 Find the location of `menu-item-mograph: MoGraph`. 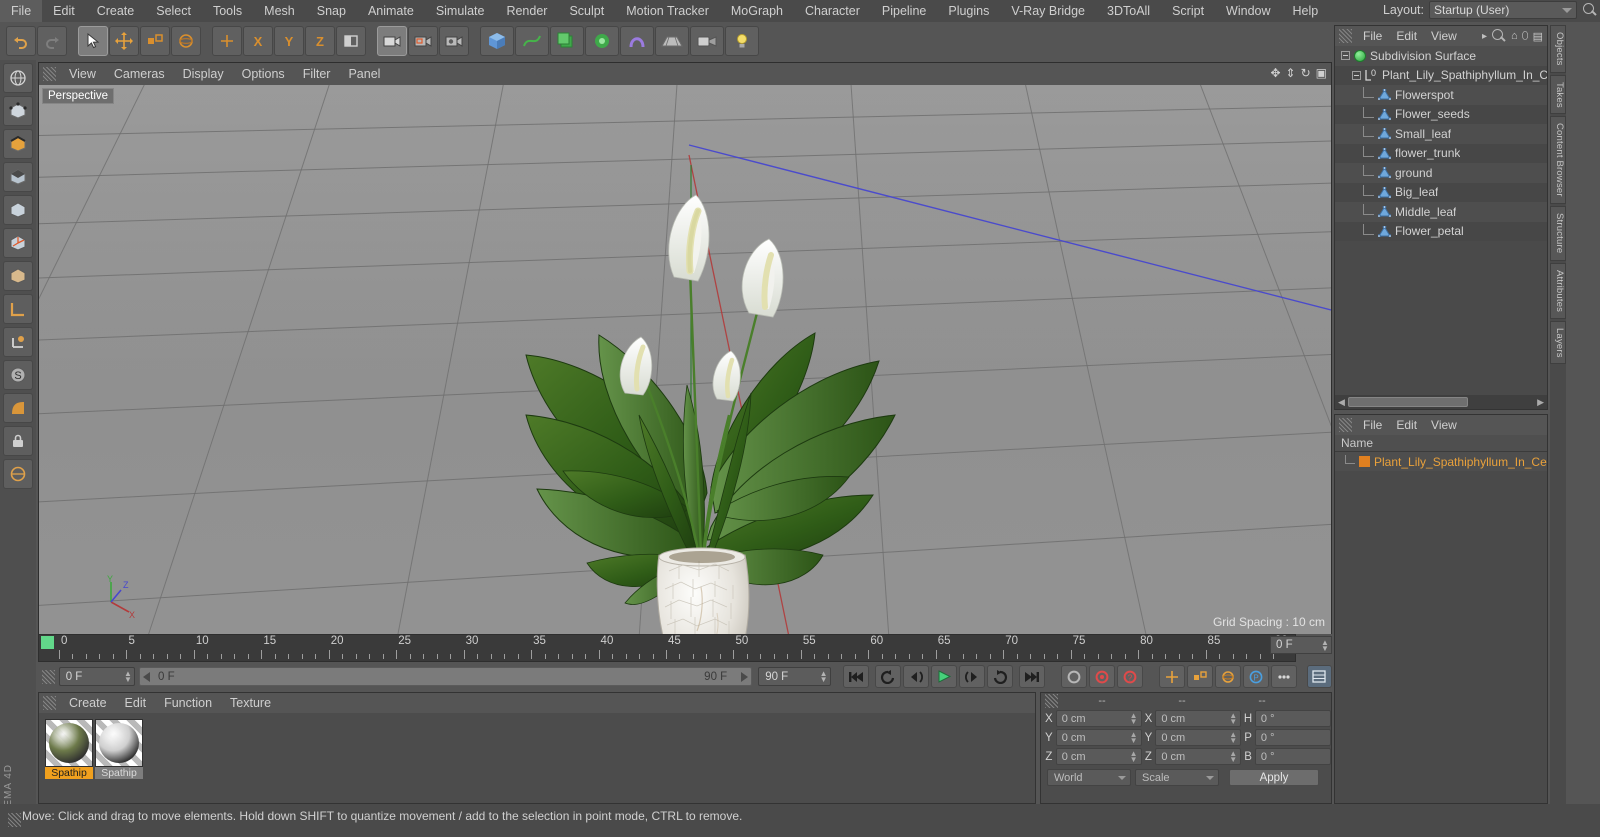

menu-item-mograph: MoGraph is located at coordinates (757, 11).